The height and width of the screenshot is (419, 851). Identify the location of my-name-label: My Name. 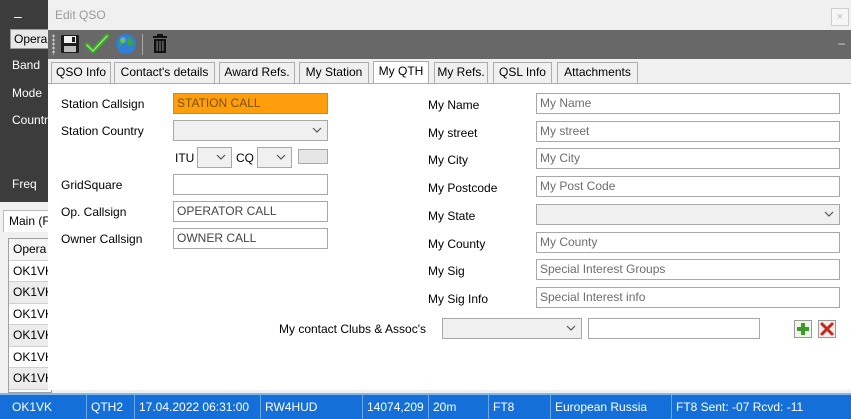
(454, 105).